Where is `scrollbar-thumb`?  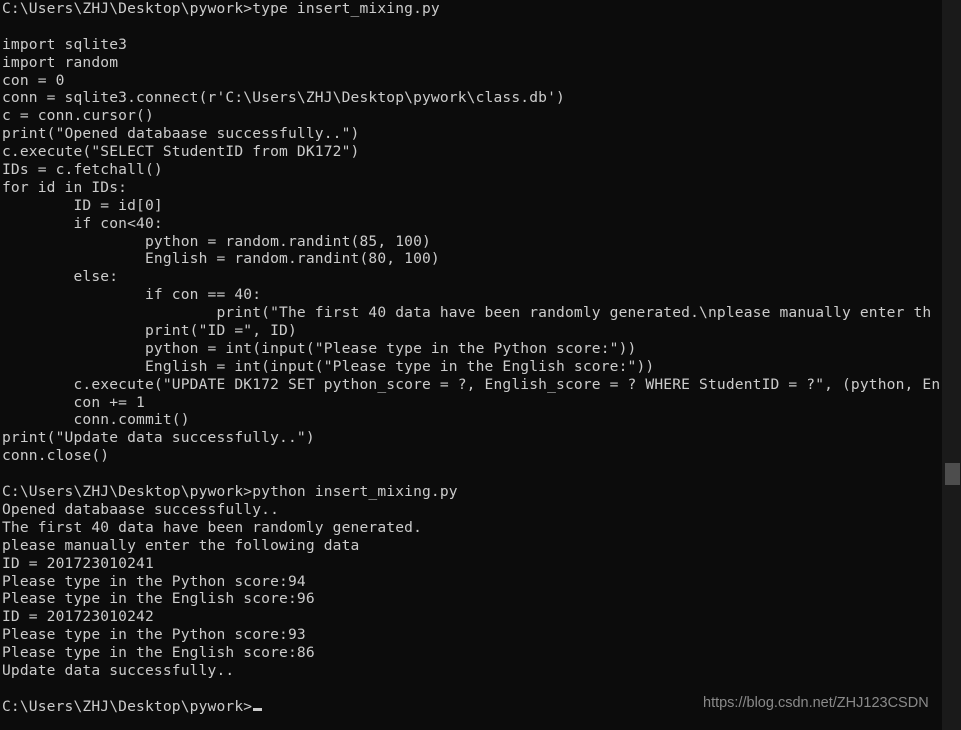 scrollbar-thumb is located at coordinates (952, 474).